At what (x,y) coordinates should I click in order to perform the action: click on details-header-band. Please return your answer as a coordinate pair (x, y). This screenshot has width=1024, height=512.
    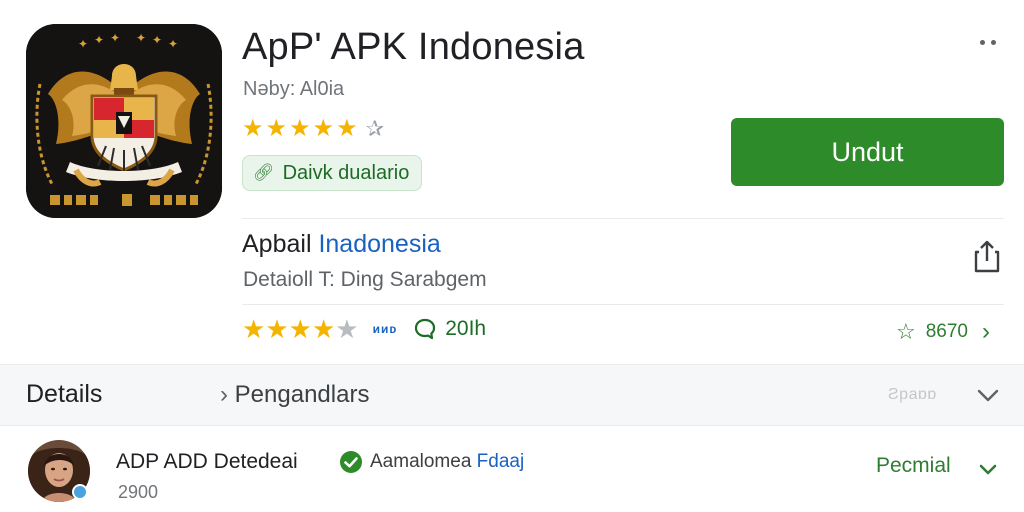
    Looking at the image, I should click on (512, 395).